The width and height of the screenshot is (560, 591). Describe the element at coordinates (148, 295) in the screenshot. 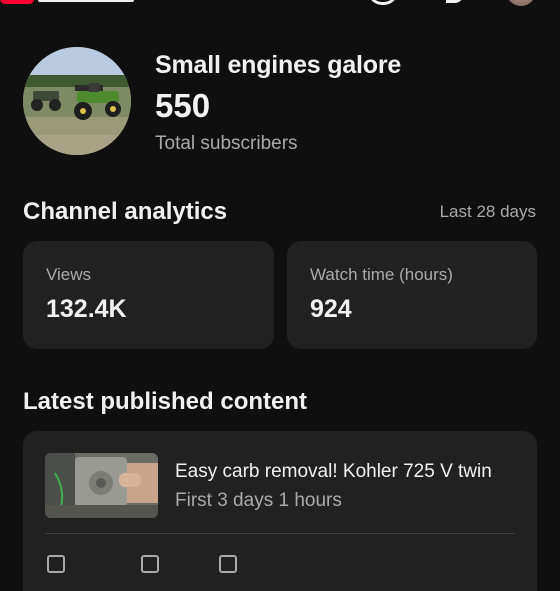

I see `views-card: Views 132.4K` at that location.